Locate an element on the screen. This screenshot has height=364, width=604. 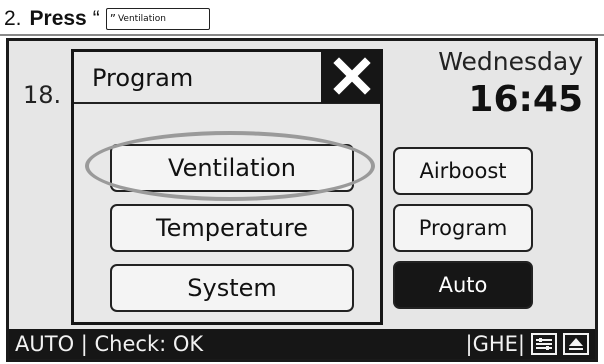
sliders-icon is located at coordinates (544, 344).